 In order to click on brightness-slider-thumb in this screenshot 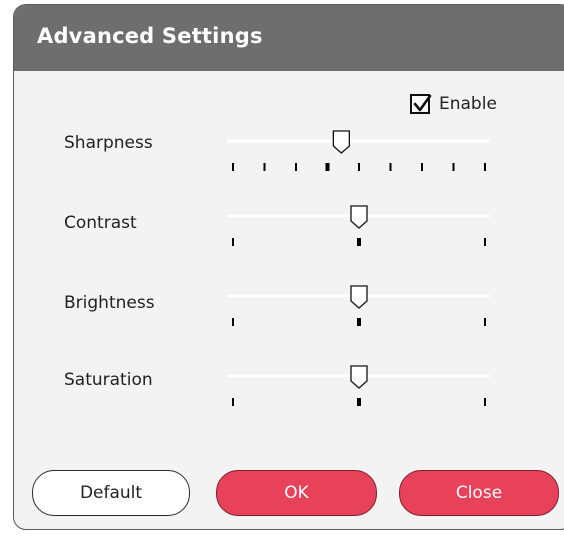, I will do `click(359, 297)`.